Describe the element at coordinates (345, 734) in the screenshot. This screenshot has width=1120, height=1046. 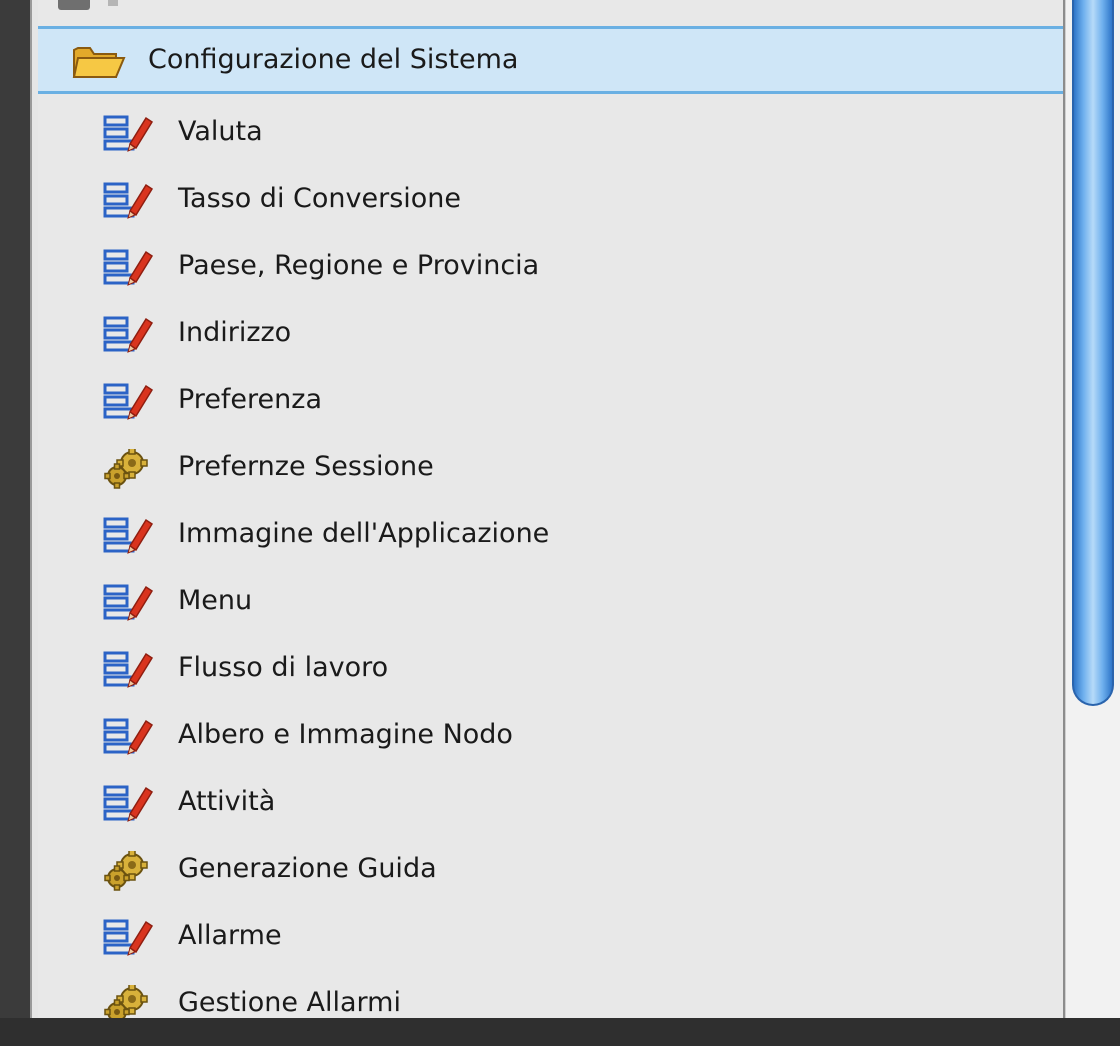
I see `tree-item-label: Albero e Immagine Nodo` at that location.